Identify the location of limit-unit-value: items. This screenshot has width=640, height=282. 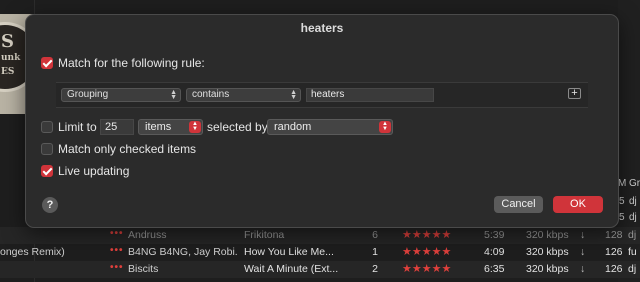
(158, 127).